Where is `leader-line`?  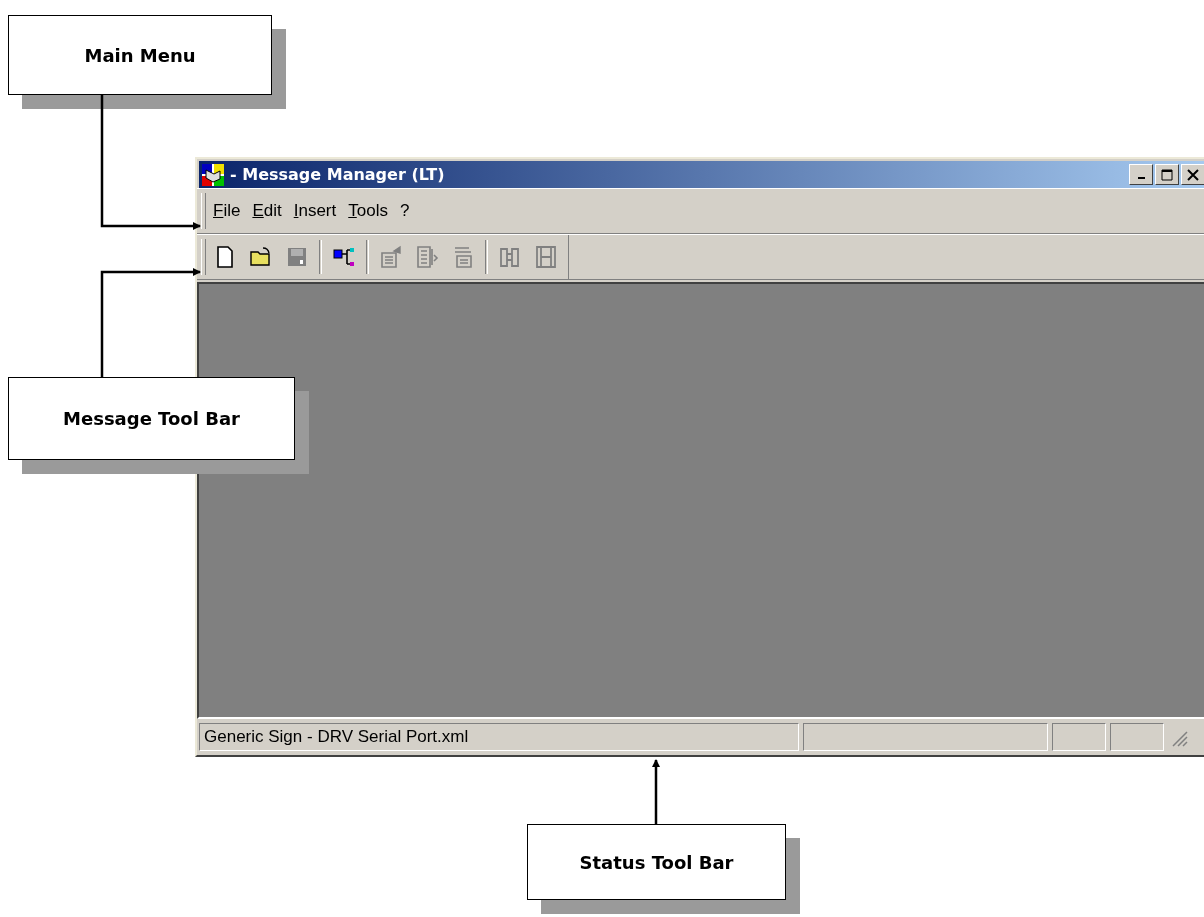 leader-line is located at coordinates (656, 791).